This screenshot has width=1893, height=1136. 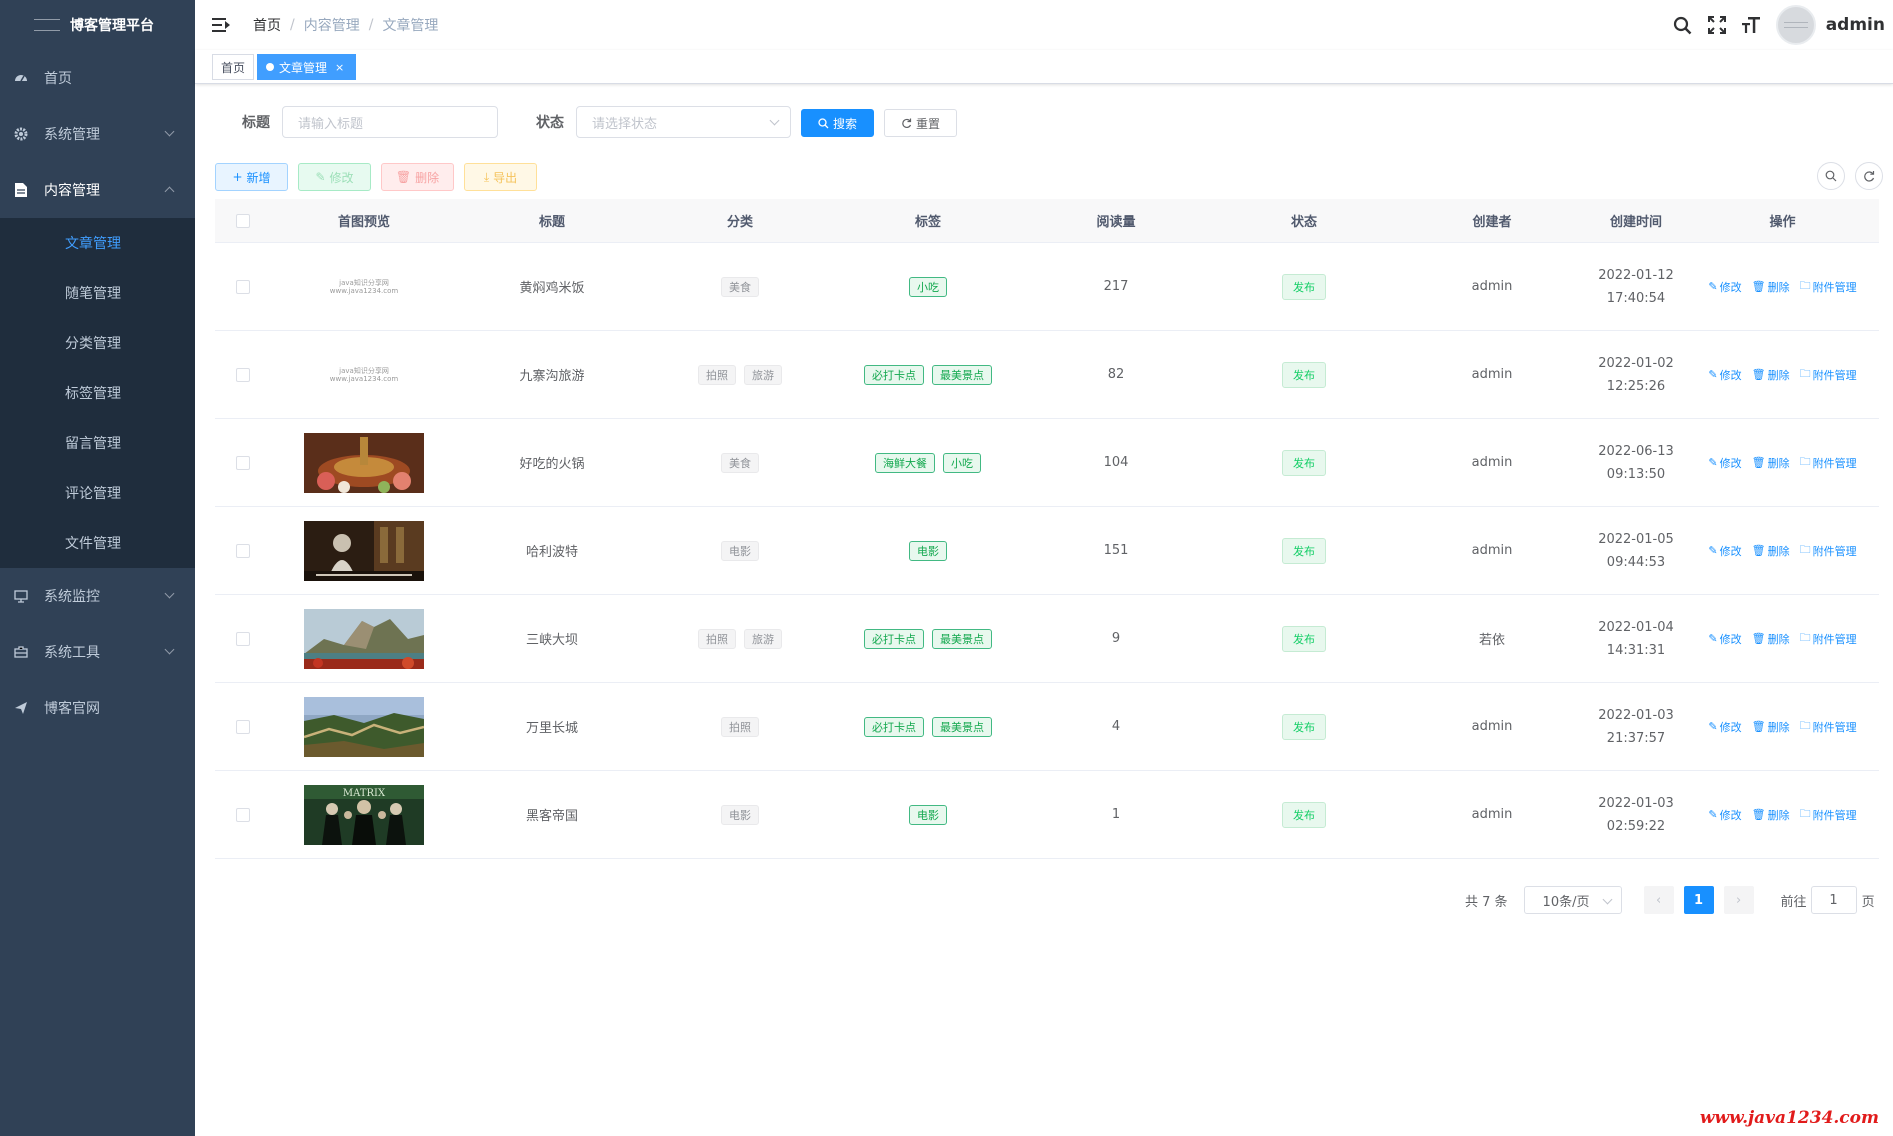 What do you see at coordinates (1713, 462) in the screenshot?
I see `edit-icon: ✎` at bounding box center [1713, 462].